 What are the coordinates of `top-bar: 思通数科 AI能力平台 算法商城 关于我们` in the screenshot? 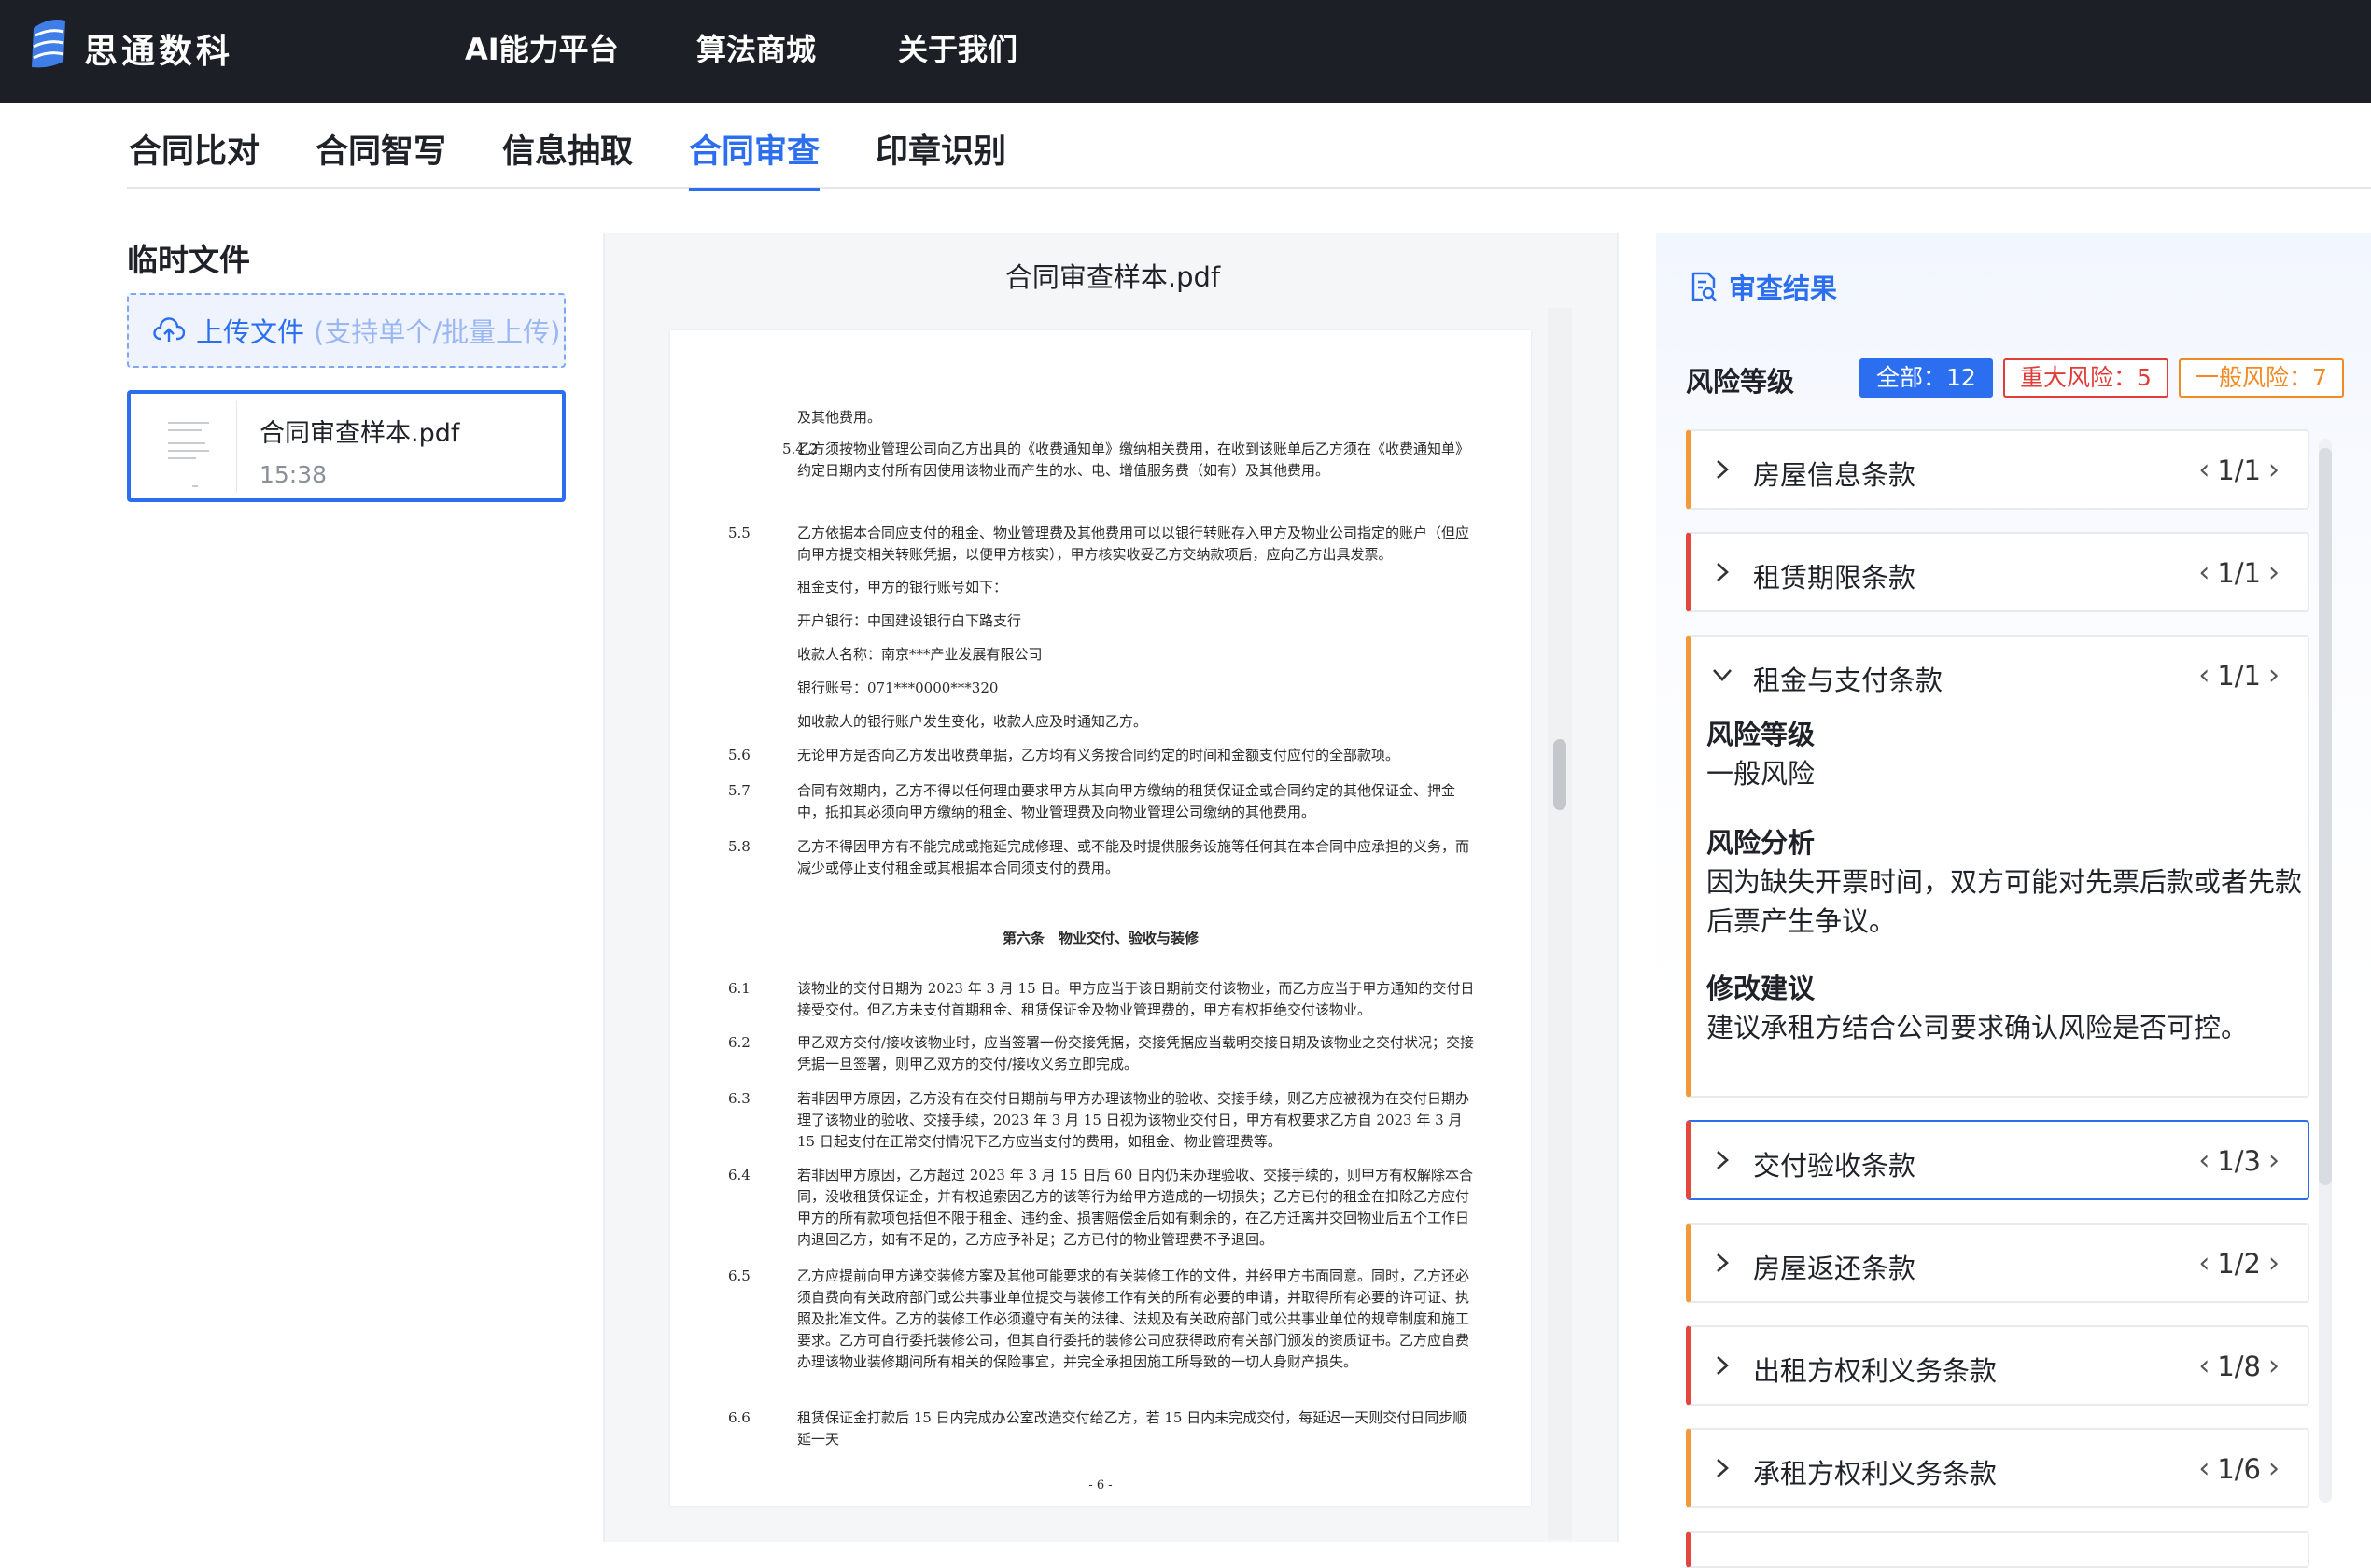 It's located at (1185, 51).